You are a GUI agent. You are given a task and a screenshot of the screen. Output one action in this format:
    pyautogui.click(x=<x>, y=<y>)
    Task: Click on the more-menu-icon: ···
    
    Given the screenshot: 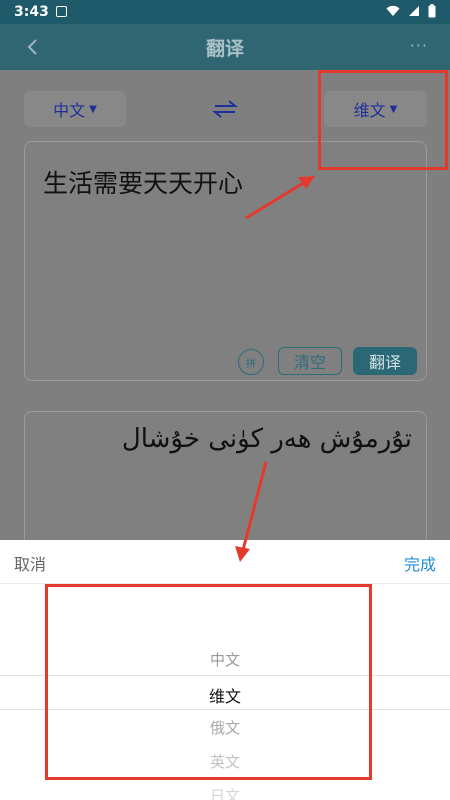 What is the action you would take?
    pyautogui.click(x=419, y=45)
    